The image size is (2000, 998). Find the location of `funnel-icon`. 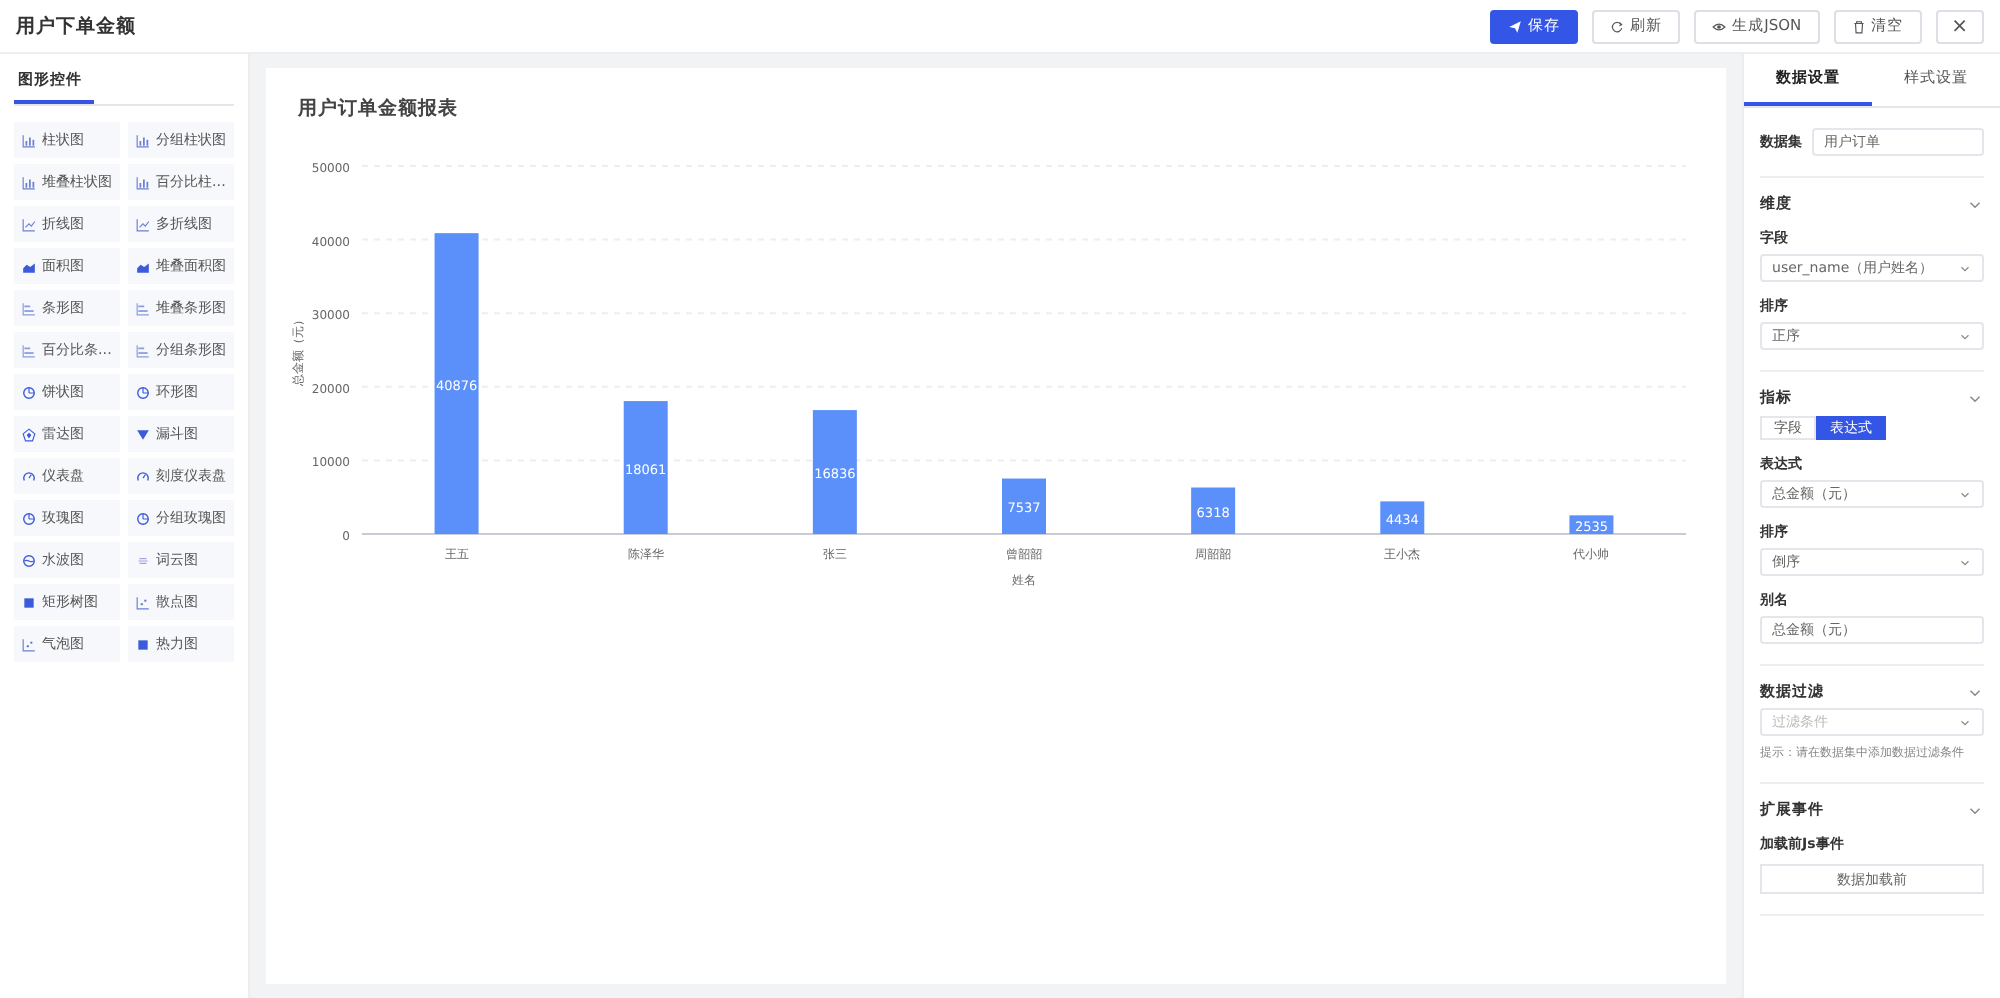

funnel-icon is located at coordinates (143, 434).